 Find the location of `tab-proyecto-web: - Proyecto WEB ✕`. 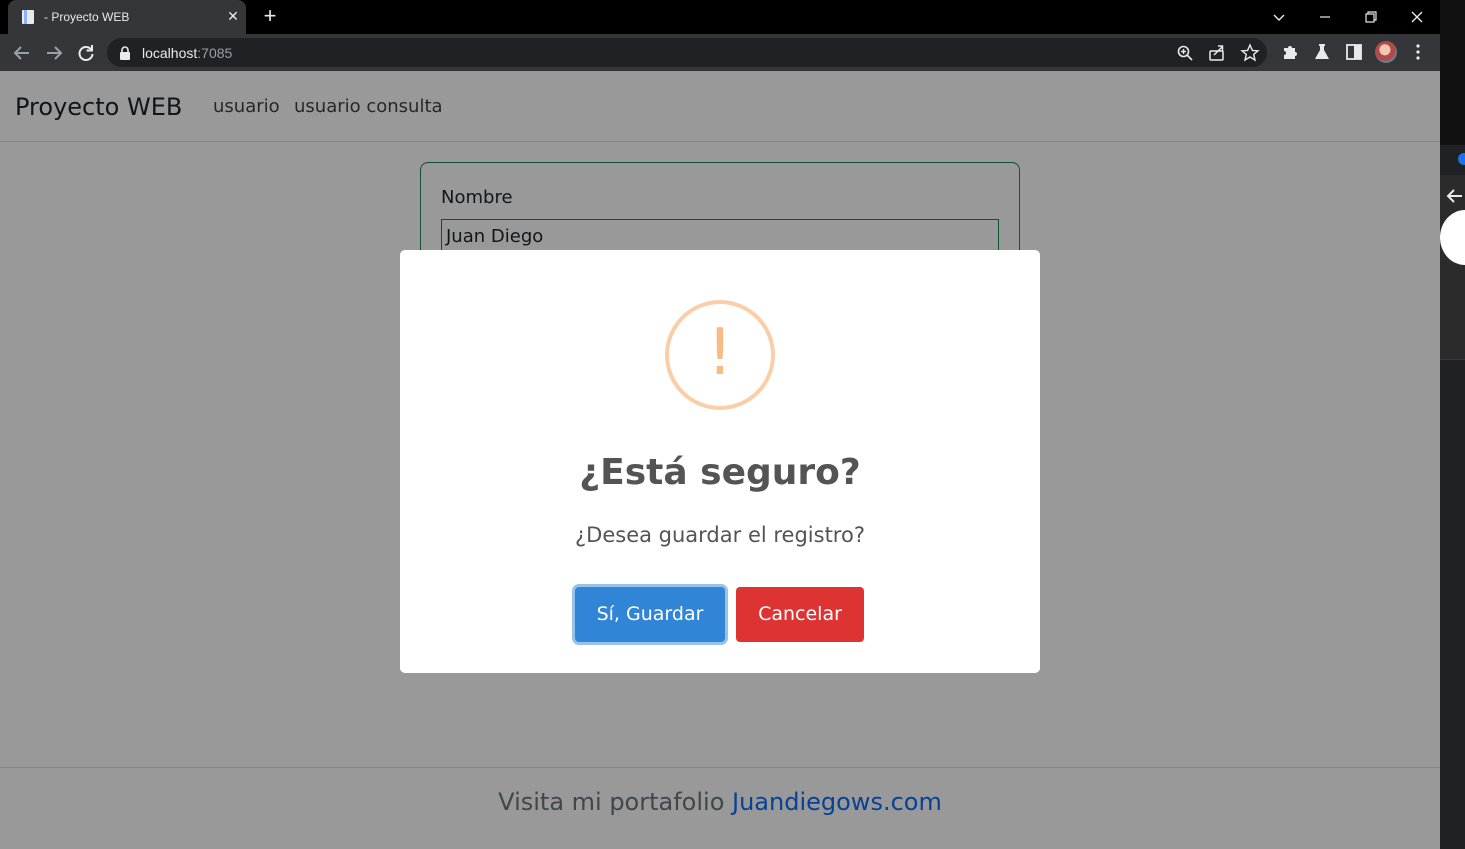

tab-proyecto-web: - Proyecto WEB ✕ is located at coordinates (127, 17).